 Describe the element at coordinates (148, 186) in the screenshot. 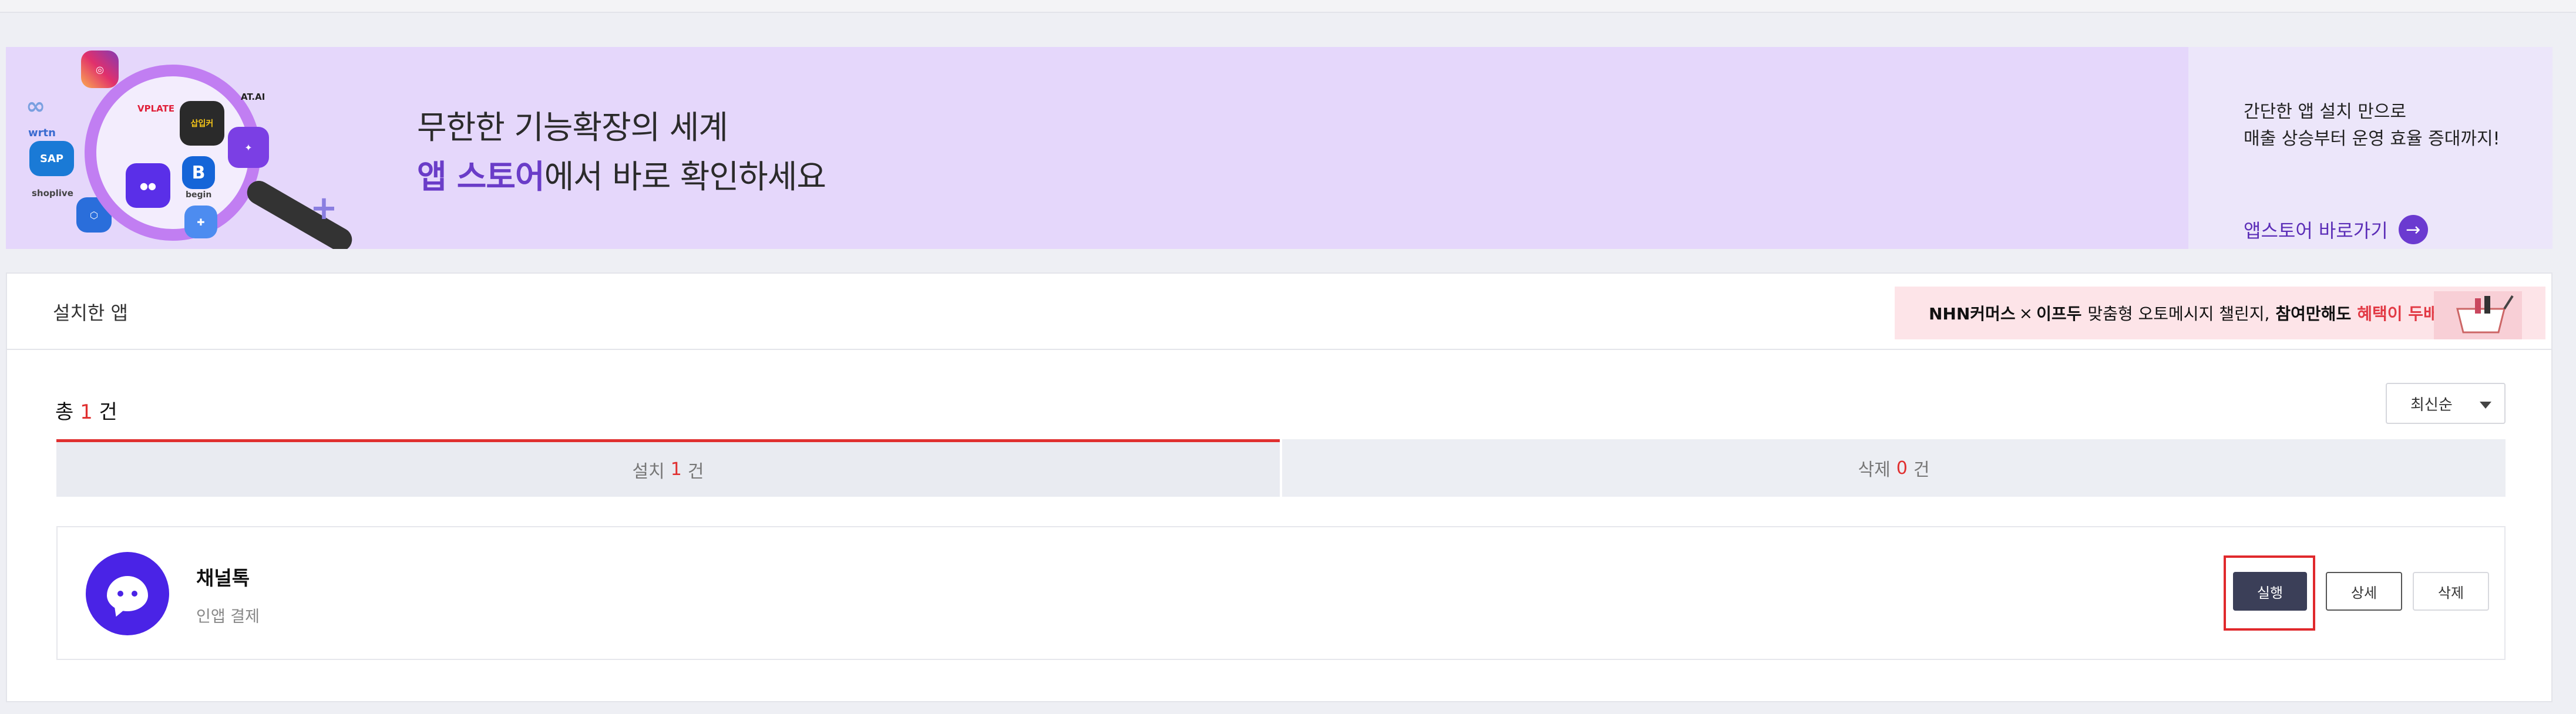

I see `channel-talk-icon: ●●` at that location.